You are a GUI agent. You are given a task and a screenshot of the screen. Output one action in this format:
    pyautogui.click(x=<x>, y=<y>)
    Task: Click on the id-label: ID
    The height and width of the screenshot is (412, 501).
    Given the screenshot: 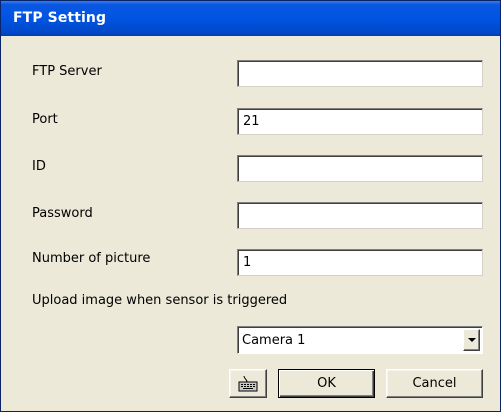 What is the action you would take?
    pyautogui.click(x=39, y=166)
    